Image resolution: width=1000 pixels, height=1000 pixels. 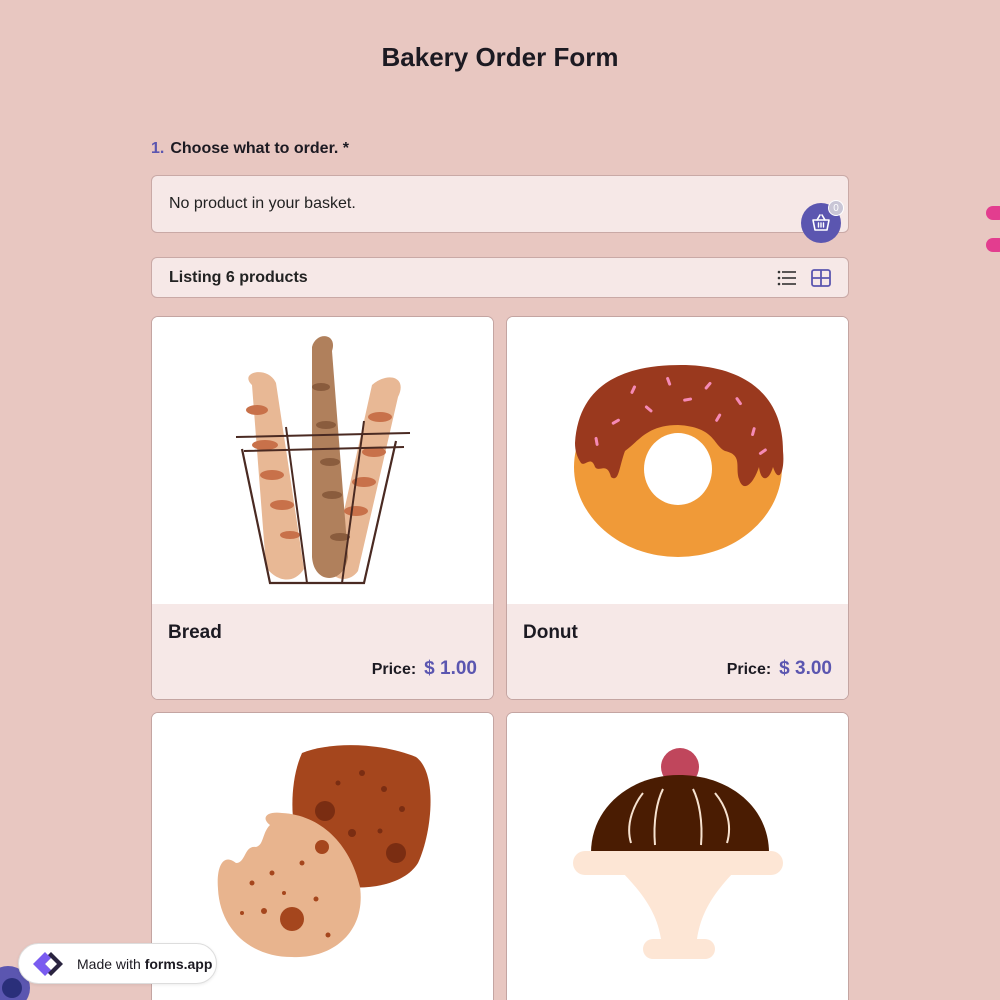 I want to click on basket-count-badge: 0, so click(x=836, y=208).